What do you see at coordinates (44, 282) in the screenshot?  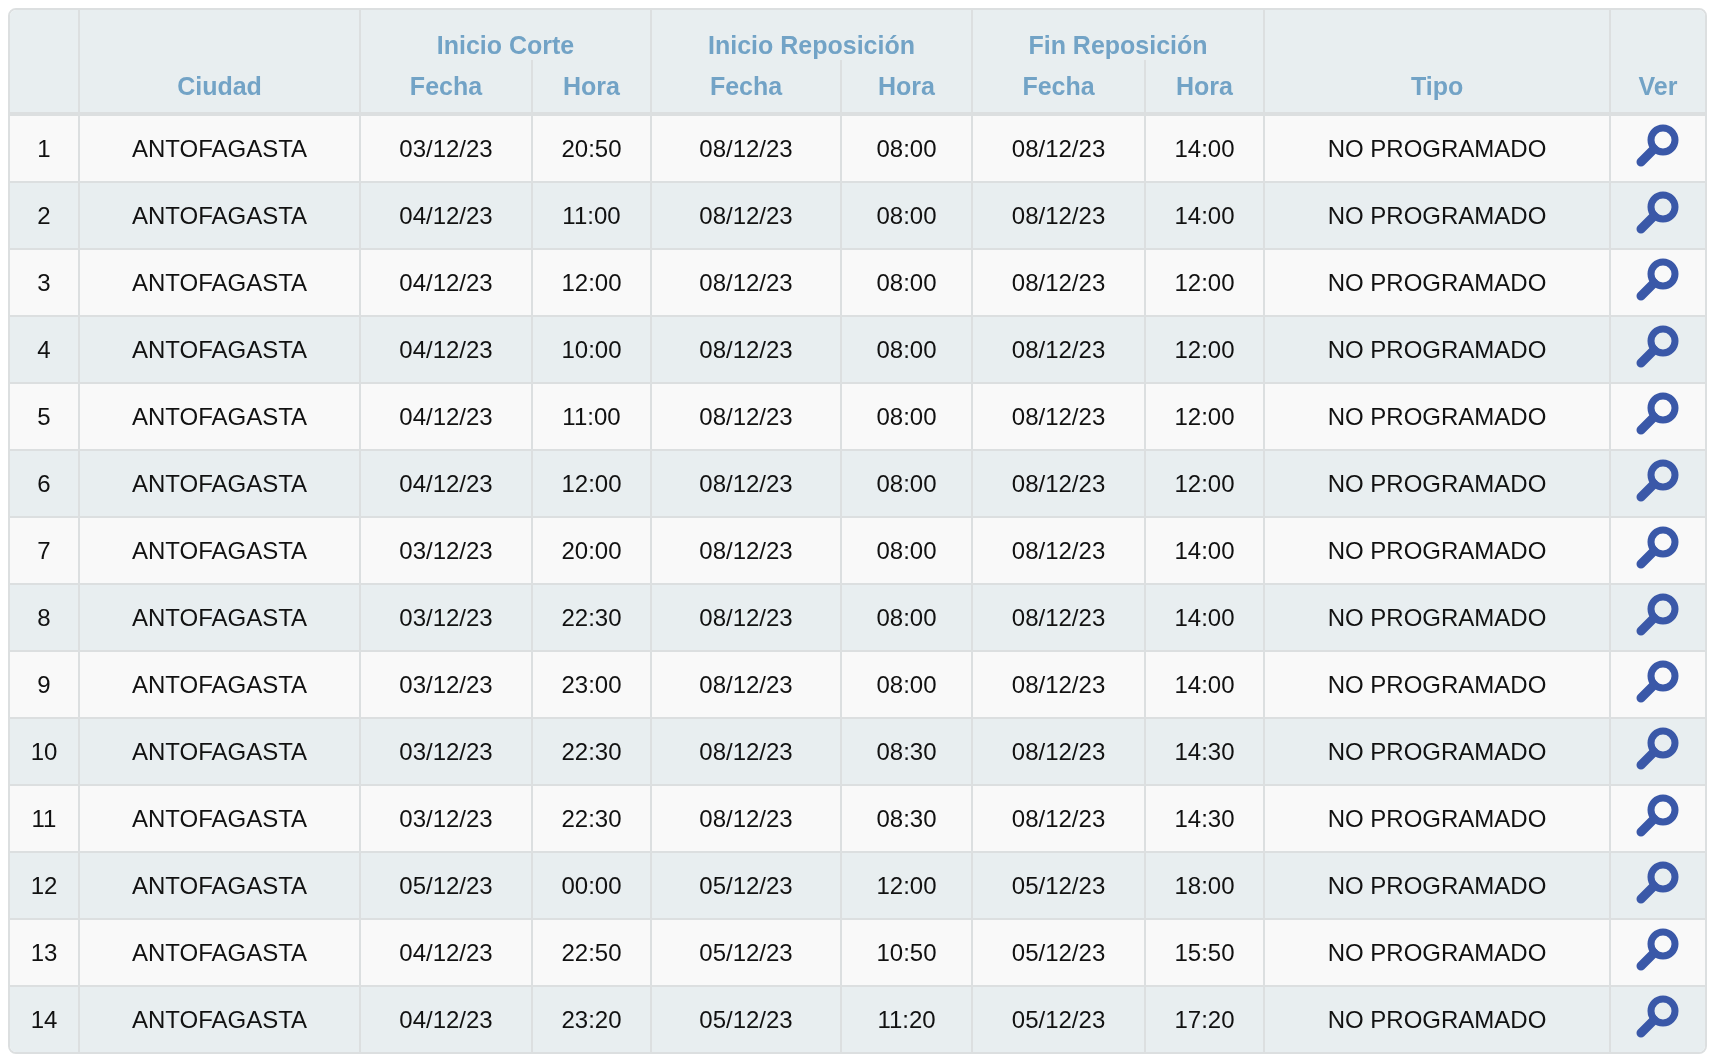 I see `row-number: 3` at bounding box center [44, 282].